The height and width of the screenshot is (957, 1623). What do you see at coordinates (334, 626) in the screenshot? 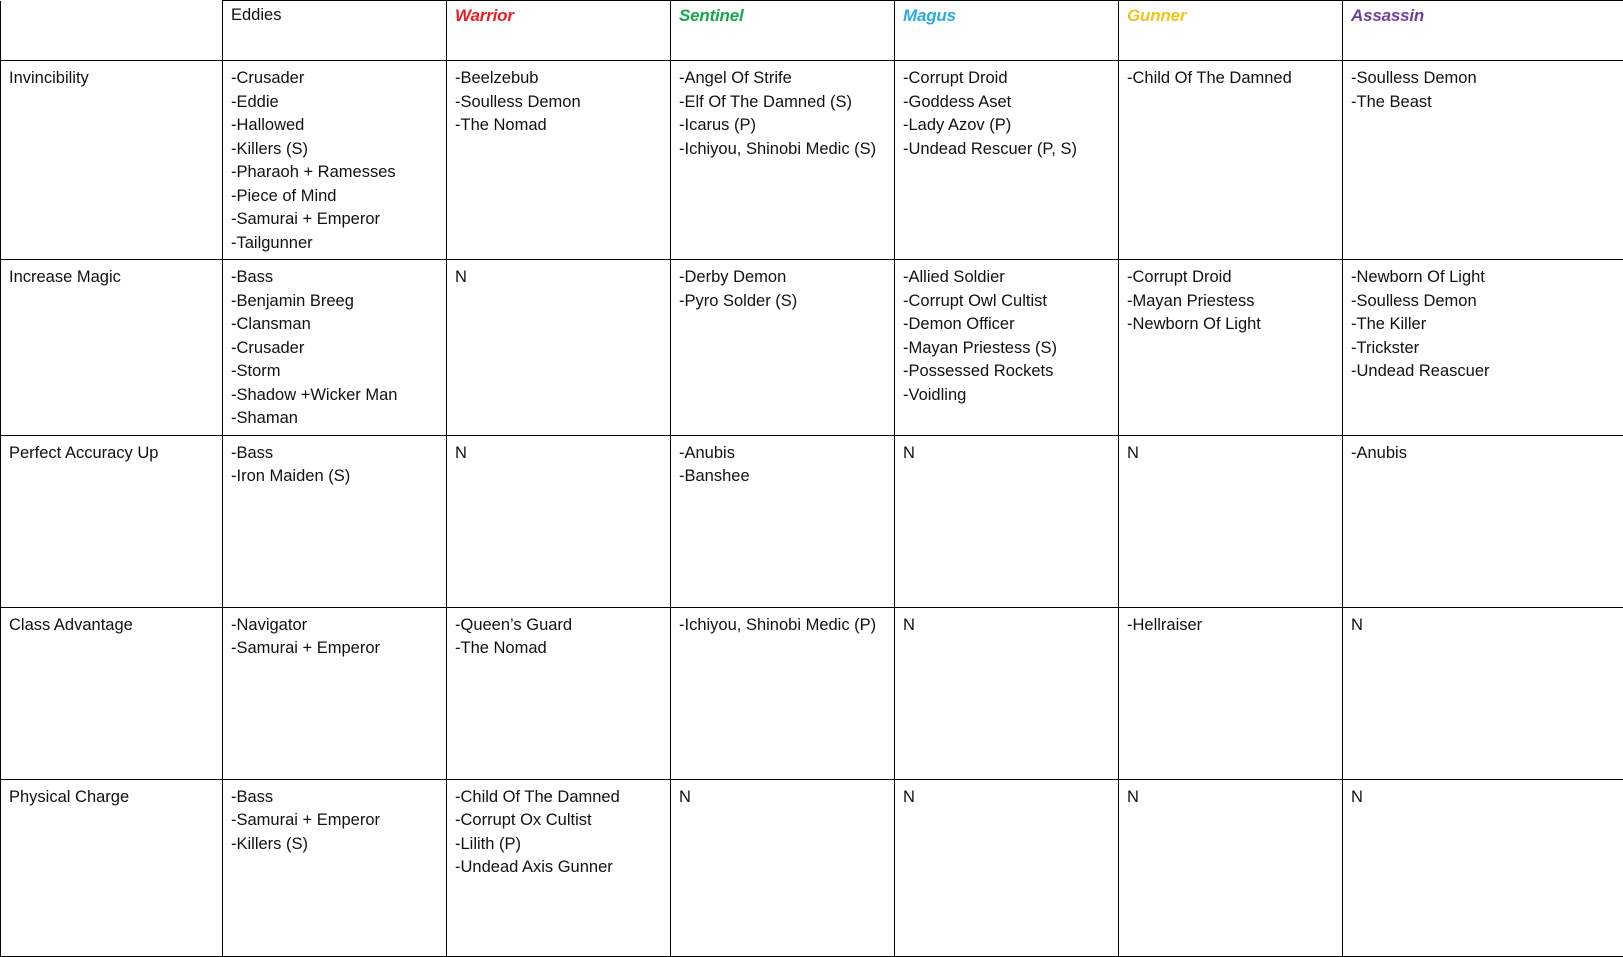
I see `list-item: -Navigator` at bounding box center [334, 626].